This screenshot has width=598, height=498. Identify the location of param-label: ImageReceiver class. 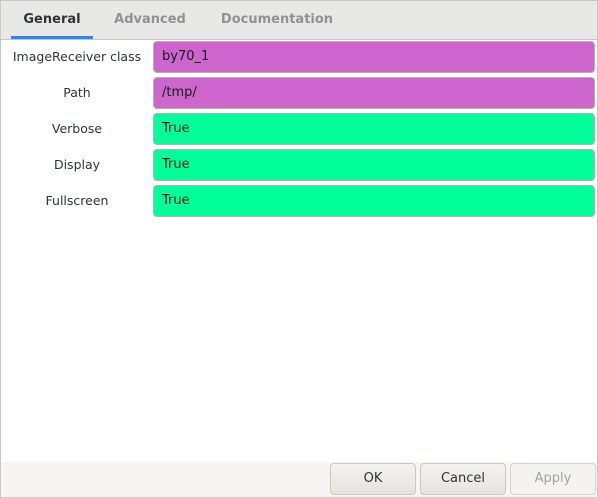
(77, 56).